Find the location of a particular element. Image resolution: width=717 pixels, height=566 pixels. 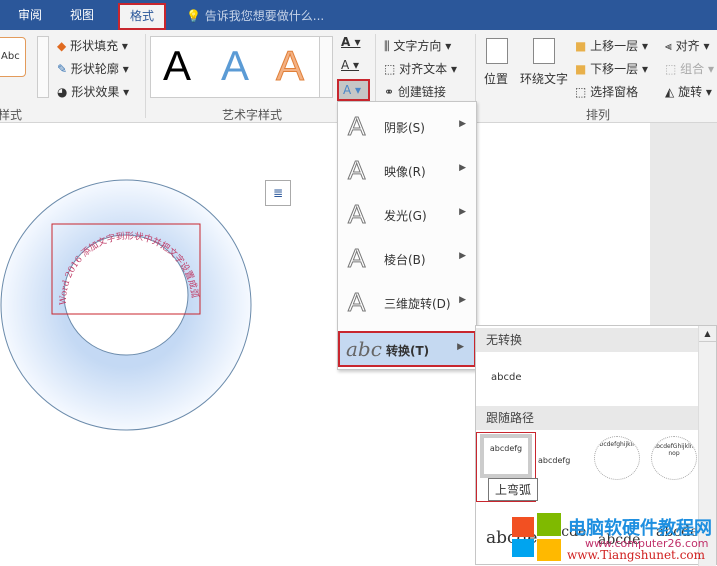

effects-icon: ◕ is located at coordinates (62, 92).